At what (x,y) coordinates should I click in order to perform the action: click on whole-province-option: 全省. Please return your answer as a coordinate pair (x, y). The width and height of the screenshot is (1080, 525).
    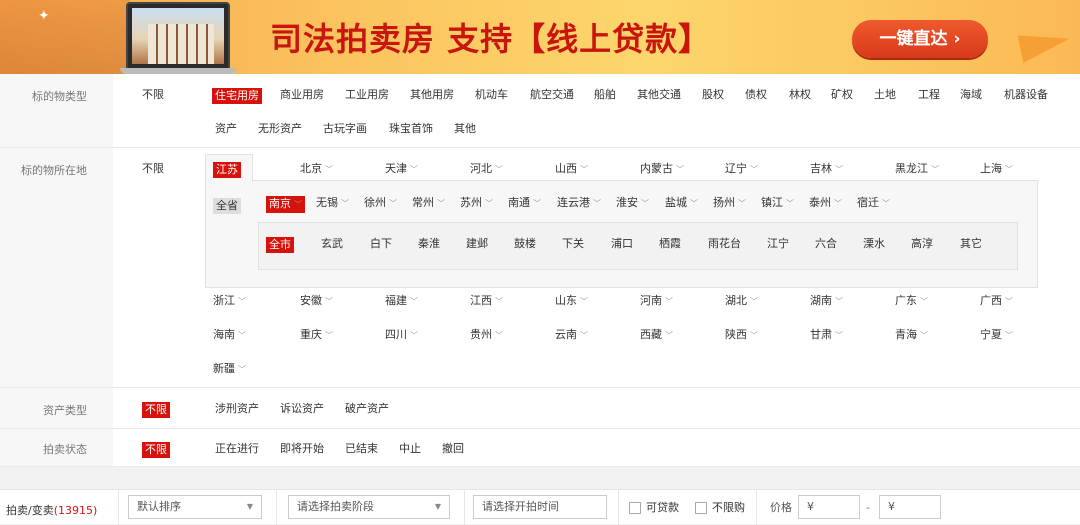
    Looking at the image, I should click on (227, 206).